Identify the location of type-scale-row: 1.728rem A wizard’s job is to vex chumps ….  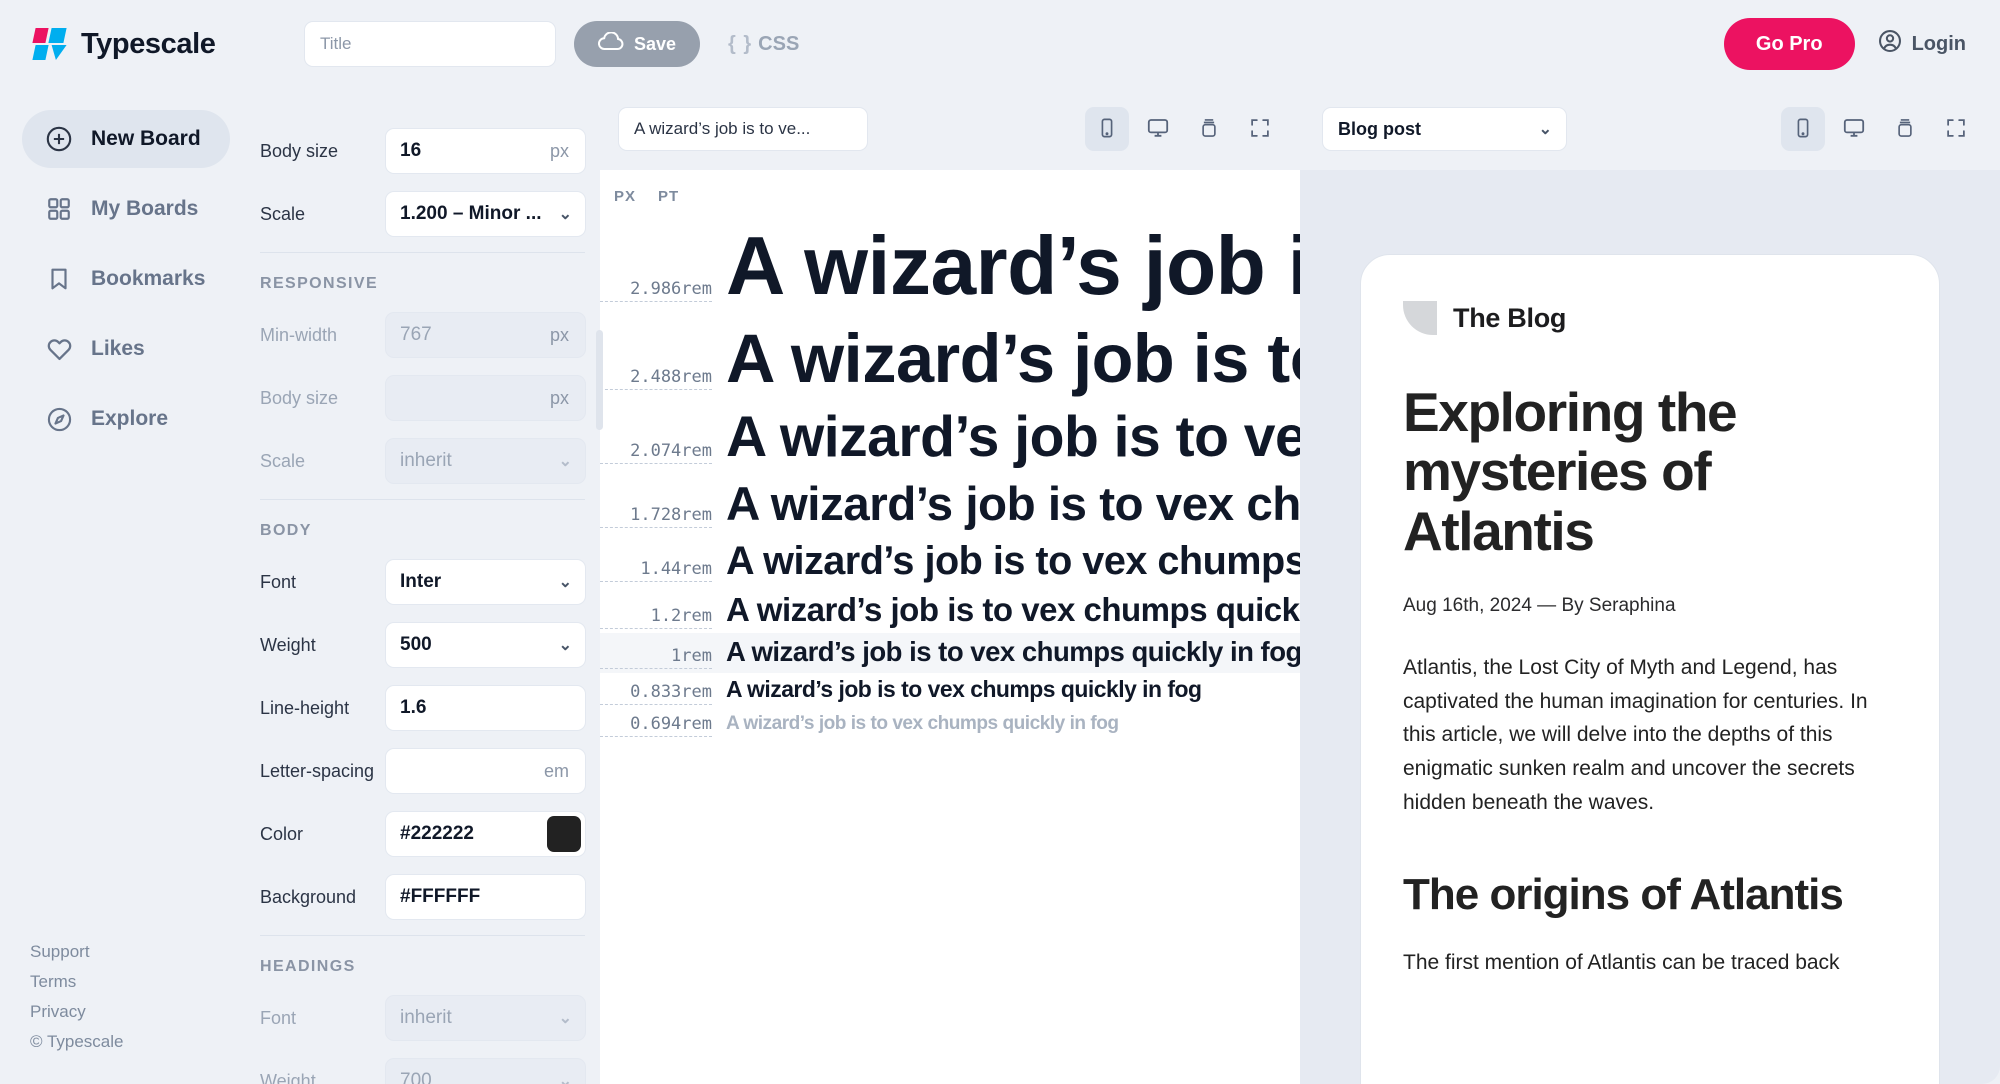
(950, 504).